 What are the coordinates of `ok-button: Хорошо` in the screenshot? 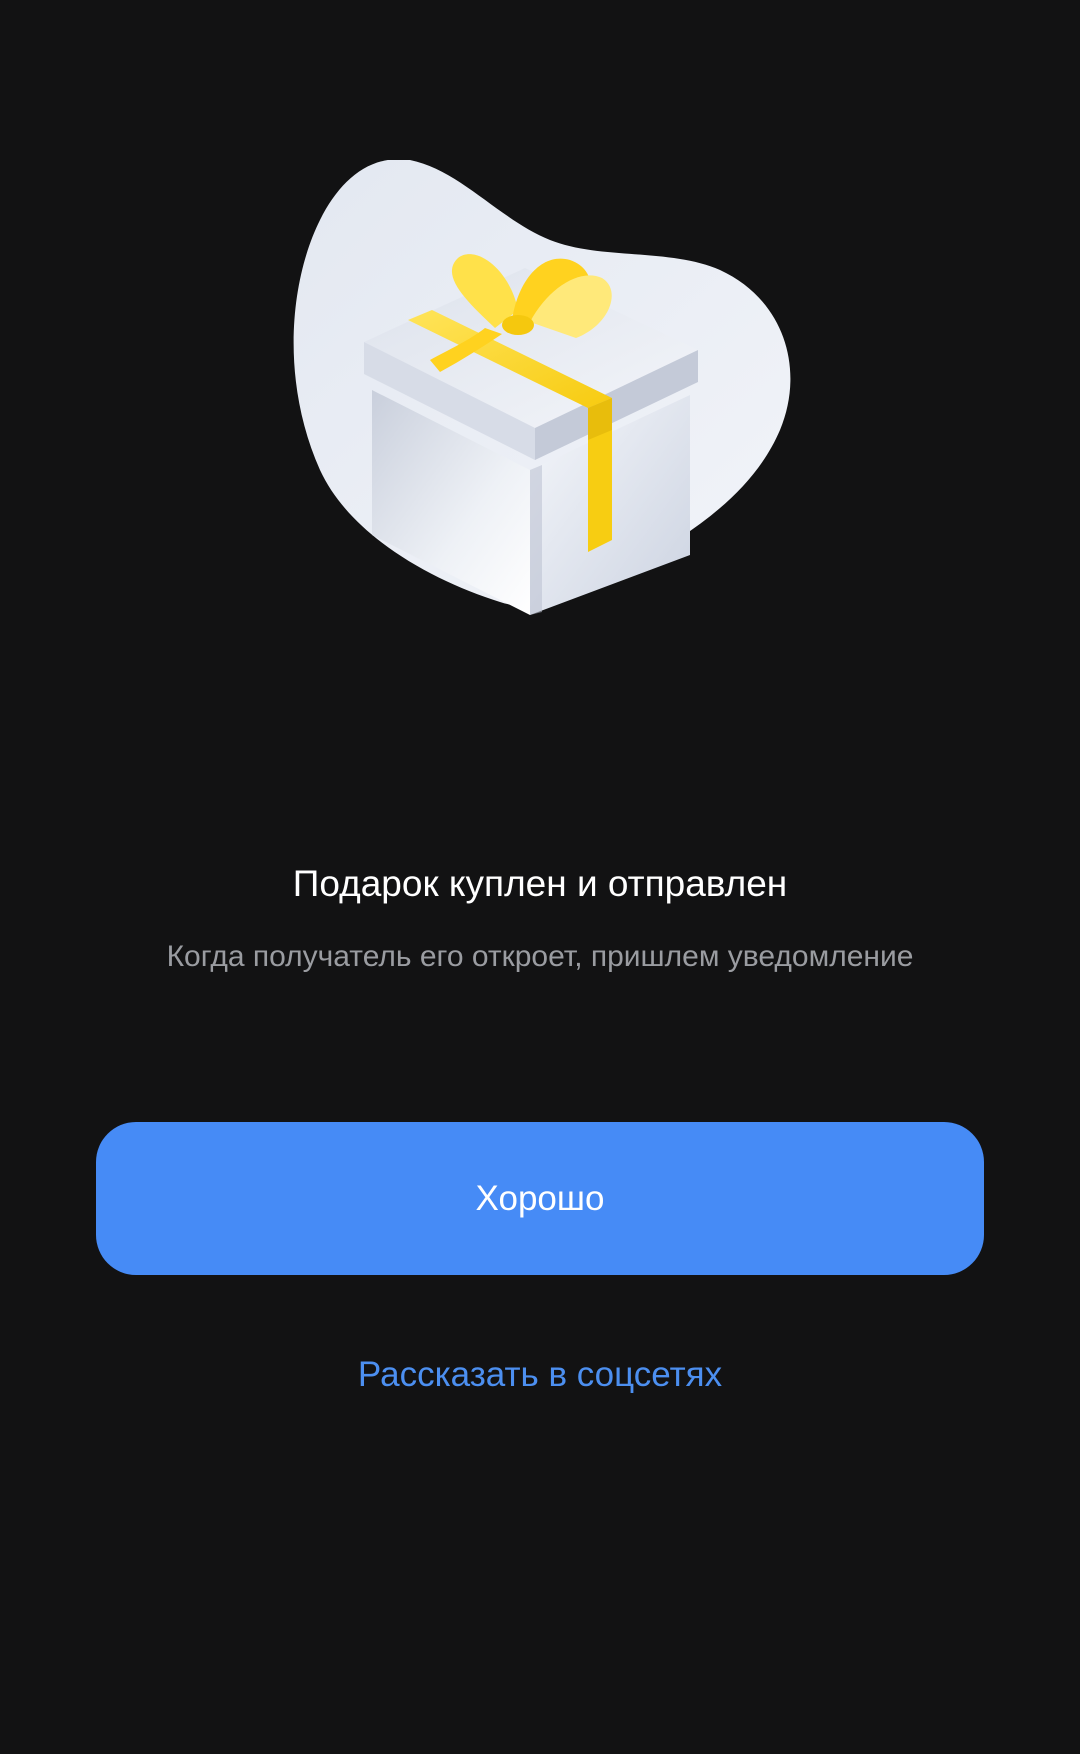 It's located at (540, 1198).